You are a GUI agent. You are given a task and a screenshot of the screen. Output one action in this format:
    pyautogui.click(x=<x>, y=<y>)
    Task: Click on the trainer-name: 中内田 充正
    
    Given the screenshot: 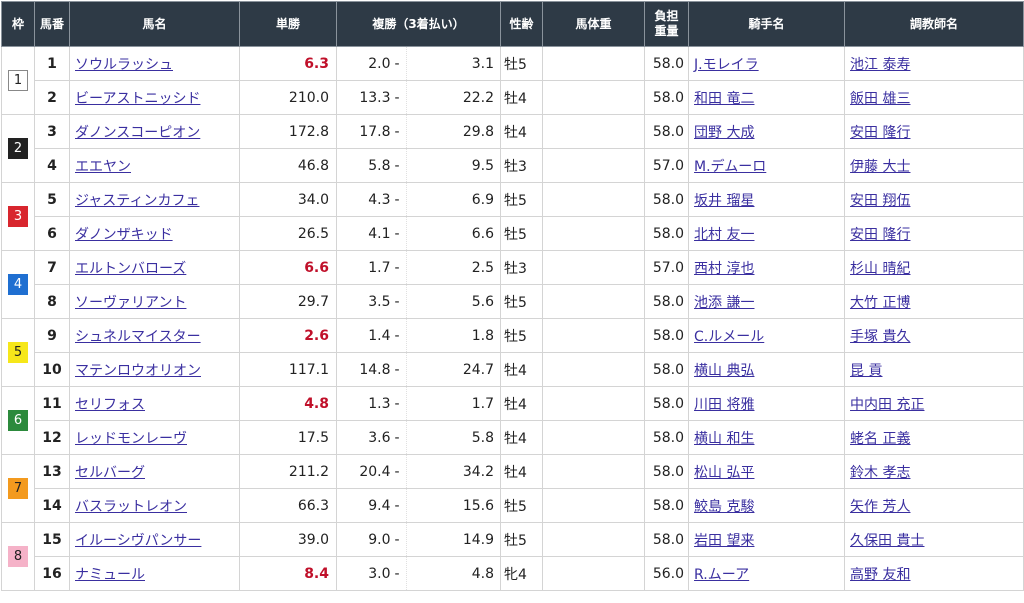 What is the action you would take?
    pyautogui.click(x=934, y=403)
    